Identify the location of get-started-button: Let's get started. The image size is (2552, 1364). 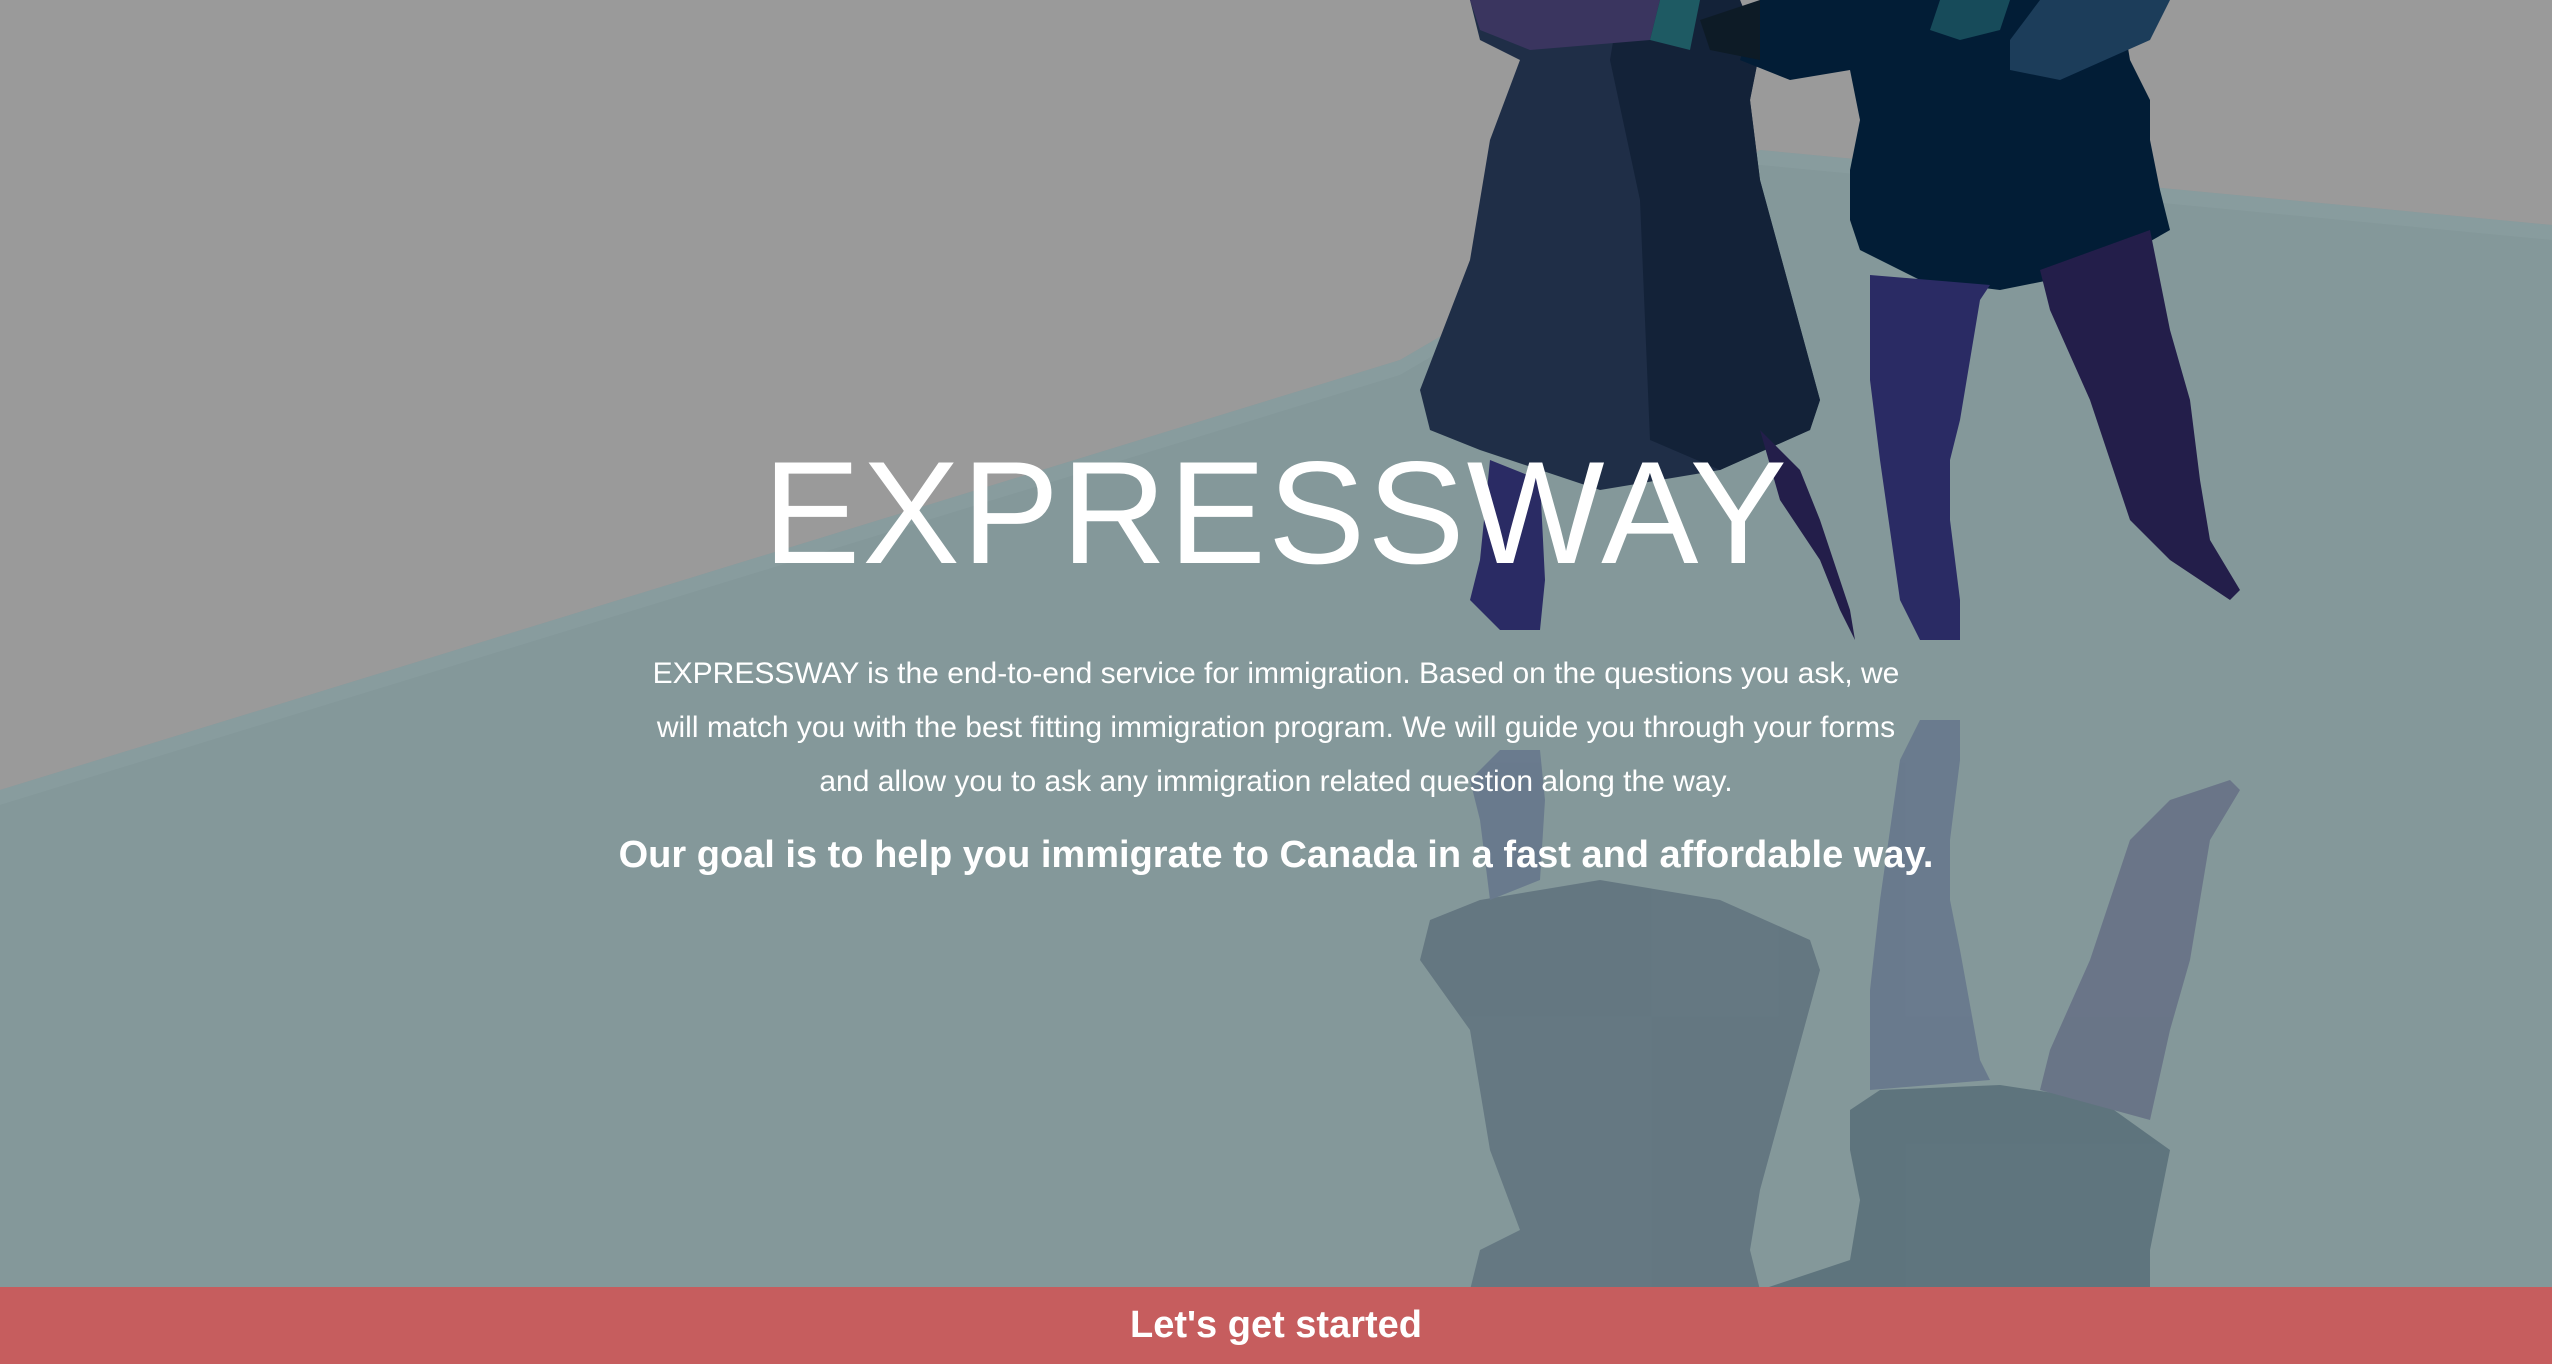
(1276, 1325).